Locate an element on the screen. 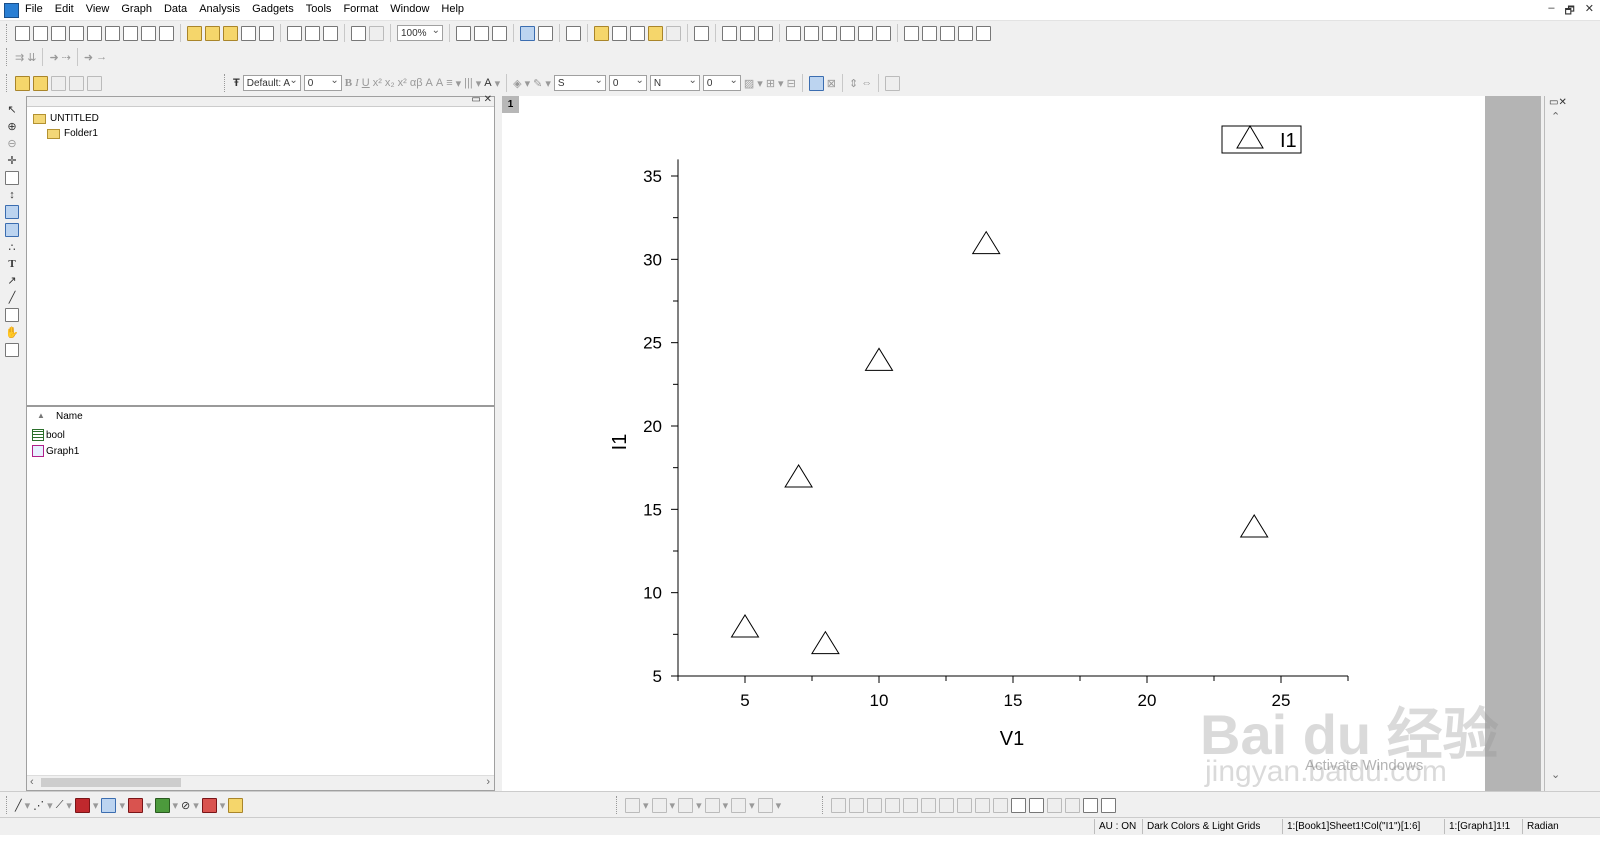 The height and width of the screenshot is (851, 1600). list-item: Graph1 is located at coordinates (55, 451).